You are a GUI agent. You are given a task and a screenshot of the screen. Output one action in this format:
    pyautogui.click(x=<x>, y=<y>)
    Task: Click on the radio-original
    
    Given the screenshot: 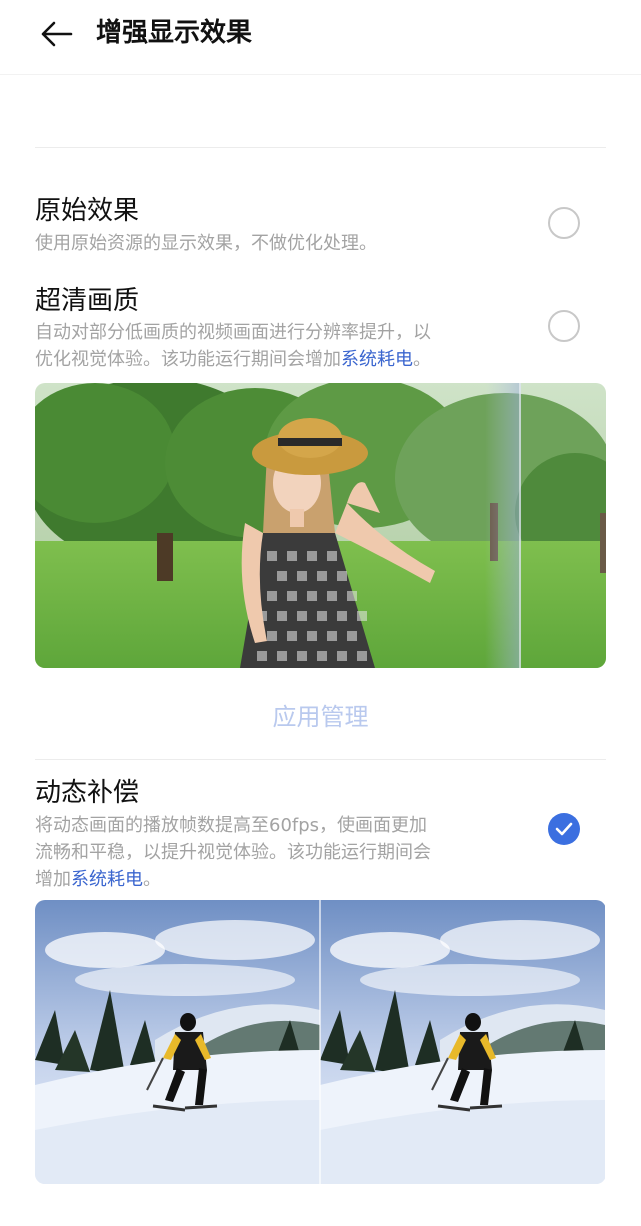 What is the action you would take?
    pyautogui.click(x=564, y=223)
    